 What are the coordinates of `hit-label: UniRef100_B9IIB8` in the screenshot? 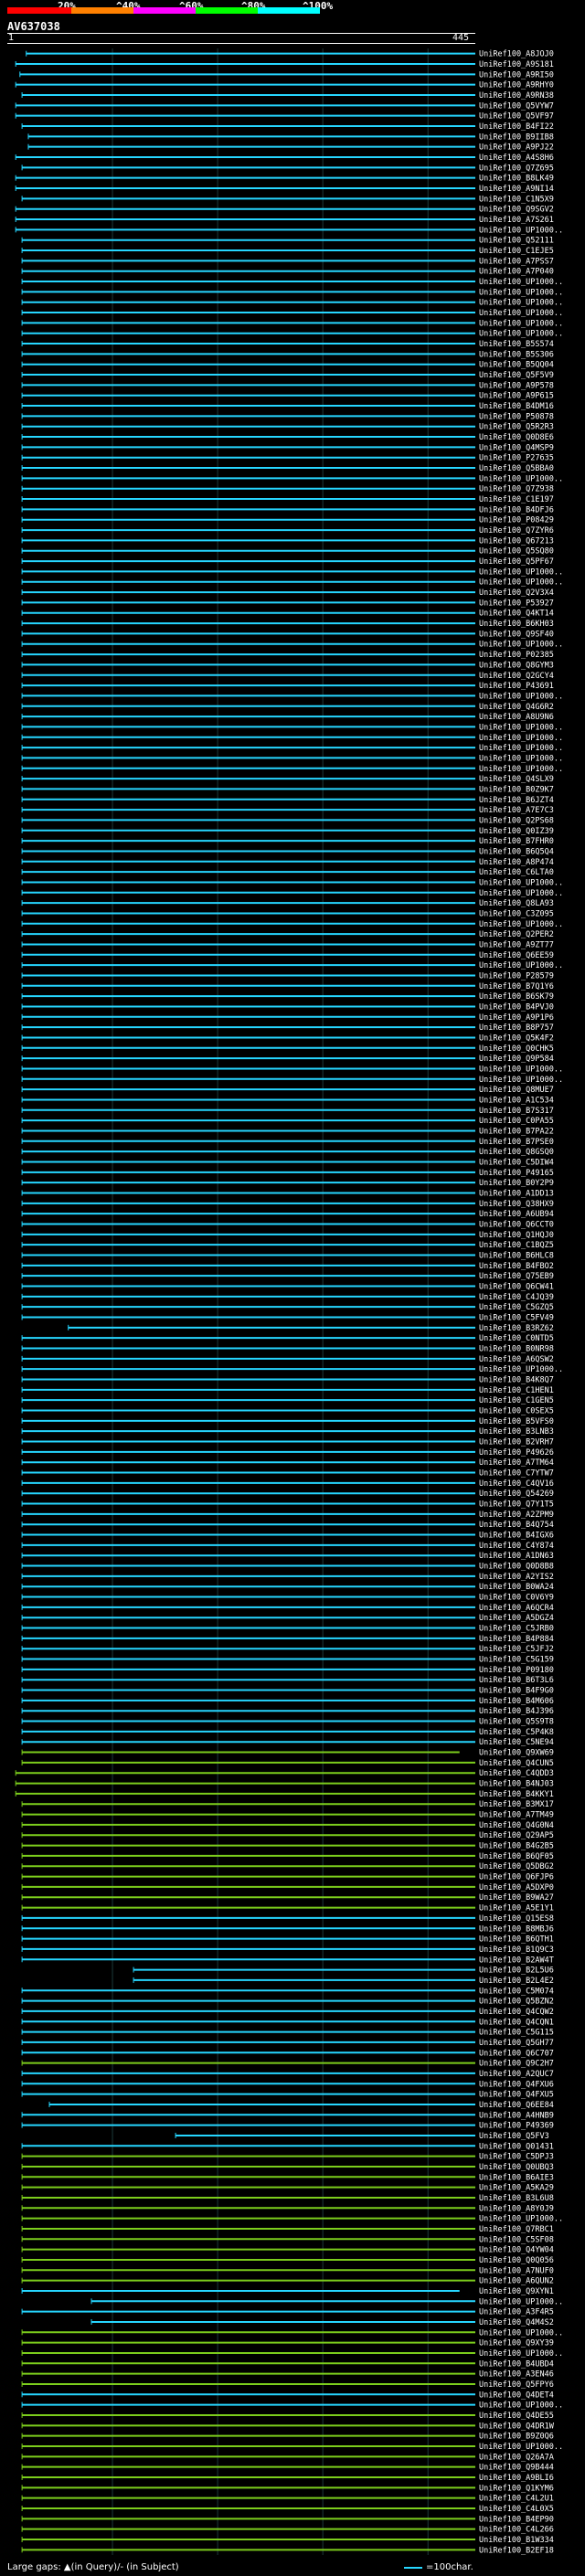 It's located at (516, 137).